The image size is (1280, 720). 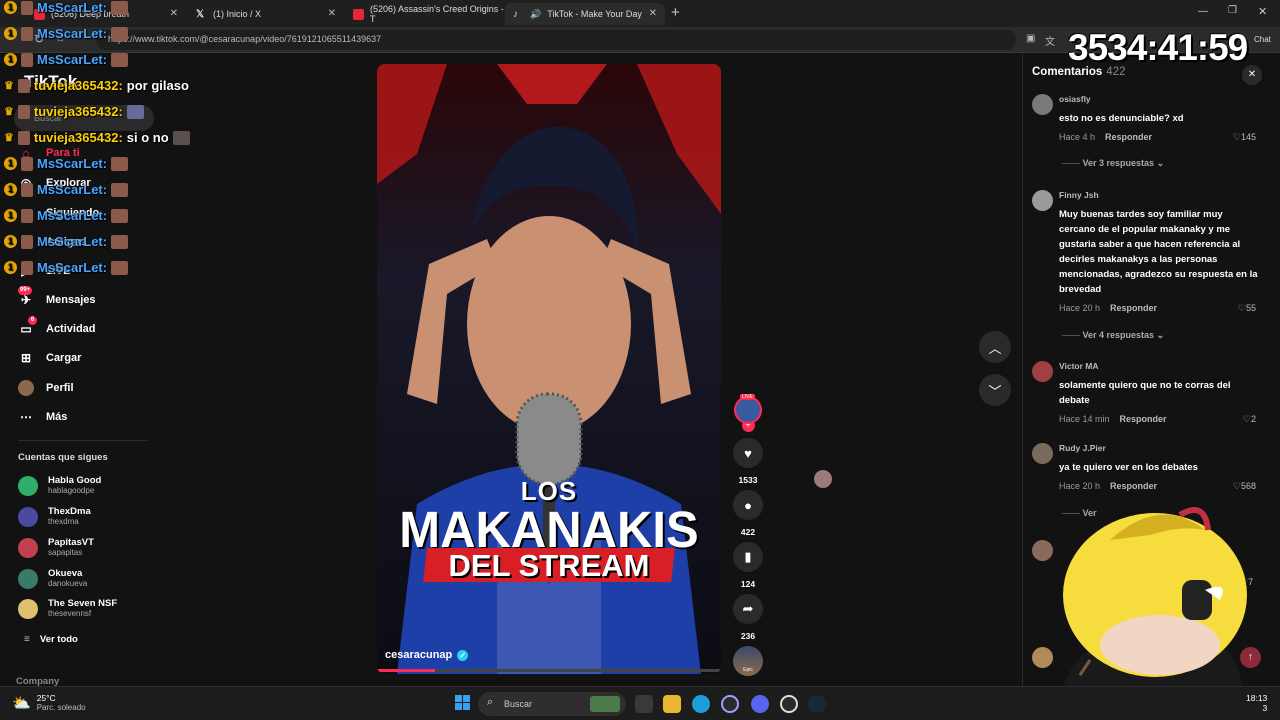 I want to click on account-thexdma: ThexDma thexdma, so click(x=54, y=516).